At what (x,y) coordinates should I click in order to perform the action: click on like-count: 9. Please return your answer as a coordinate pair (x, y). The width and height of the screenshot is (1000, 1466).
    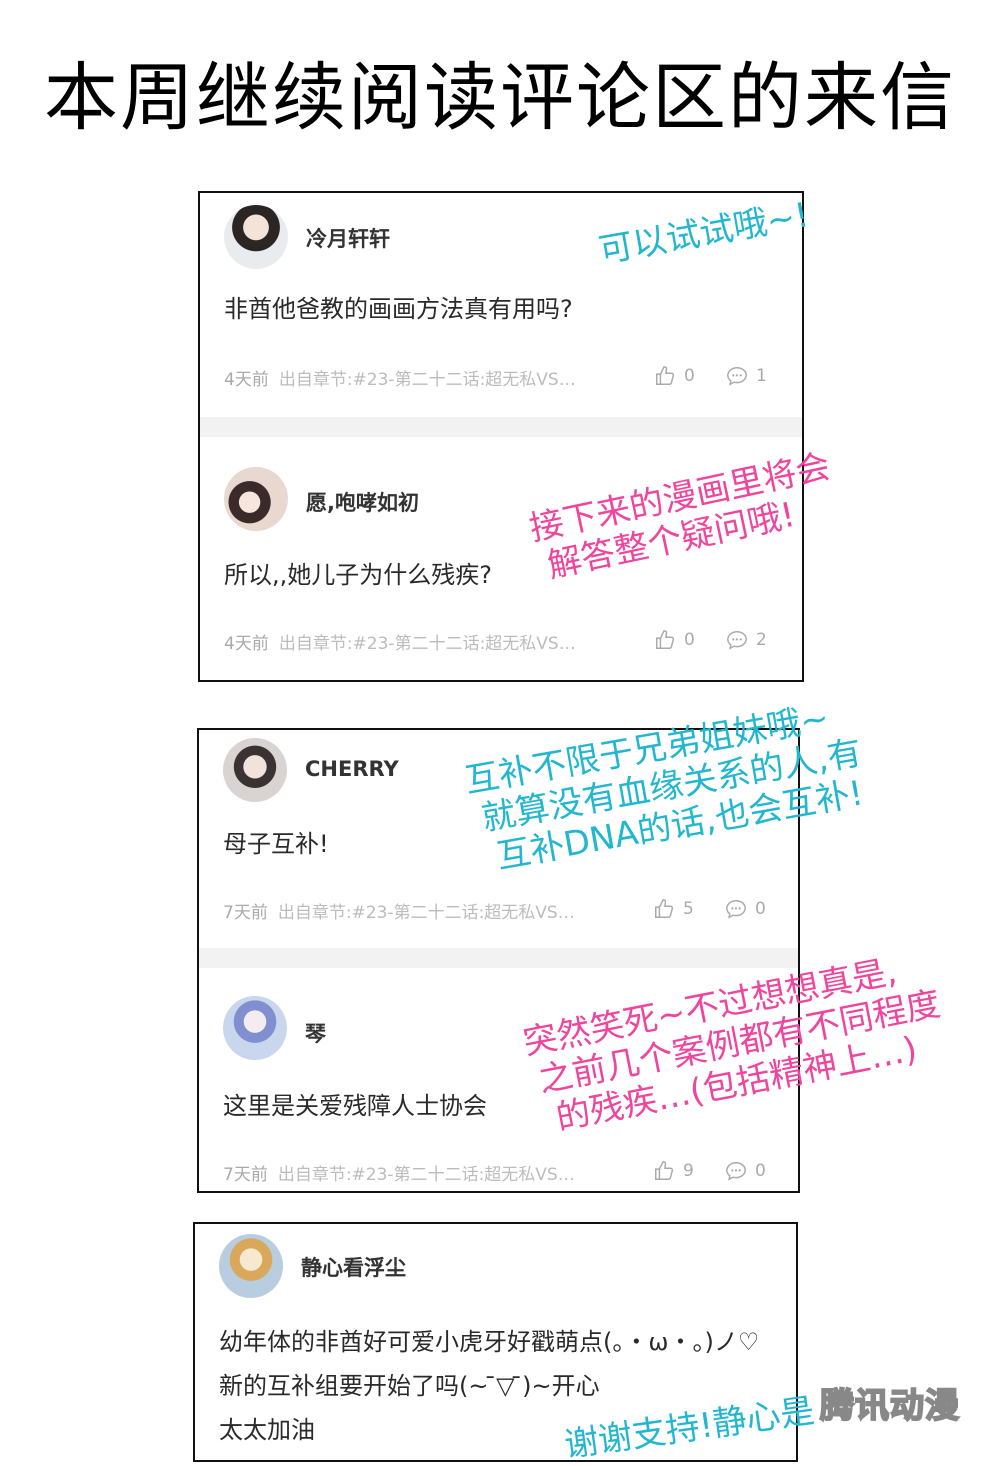
    Looking at the image, I should click on (688, 1171).